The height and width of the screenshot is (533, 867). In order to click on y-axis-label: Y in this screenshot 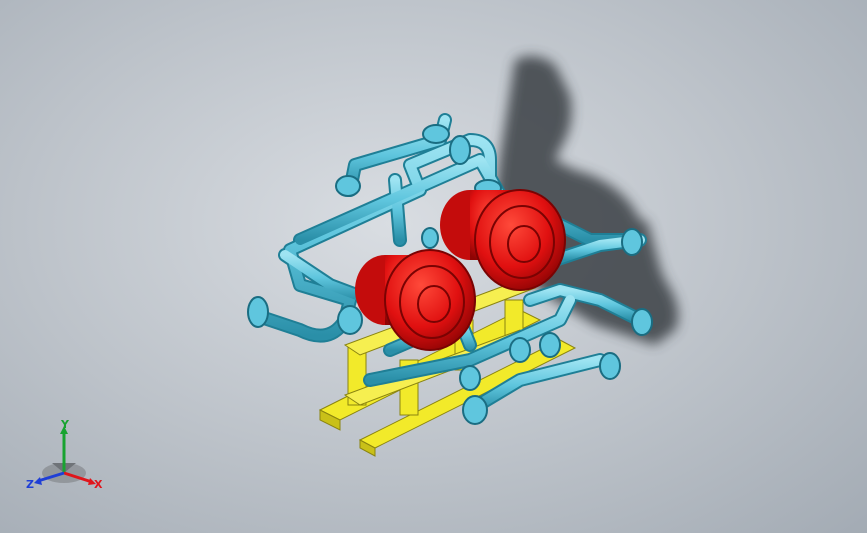, I will do `click(65, 424)`.